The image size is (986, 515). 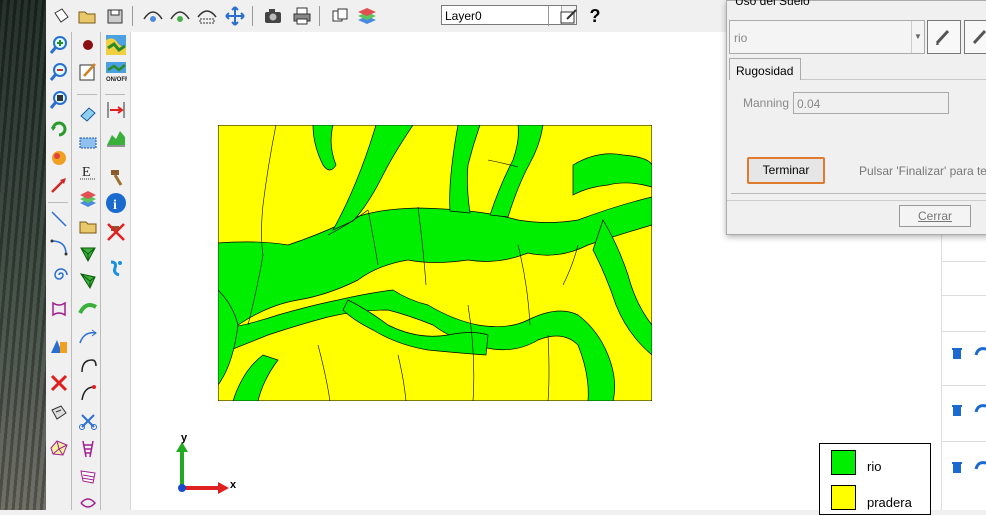 What do you see at coordinates (871, 103) in the screenshot?
I see `manning-field: 0.04` at bounding box center [871, 103].